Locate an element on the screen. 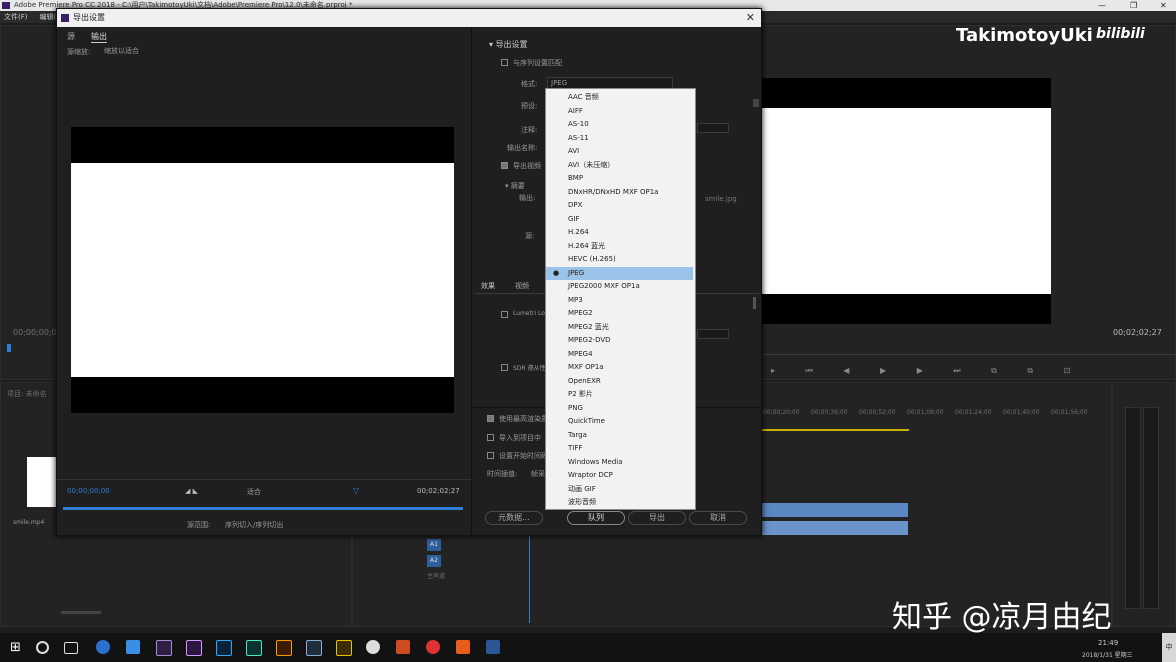  import-project-checkbox is located at coordinates (490, 437).